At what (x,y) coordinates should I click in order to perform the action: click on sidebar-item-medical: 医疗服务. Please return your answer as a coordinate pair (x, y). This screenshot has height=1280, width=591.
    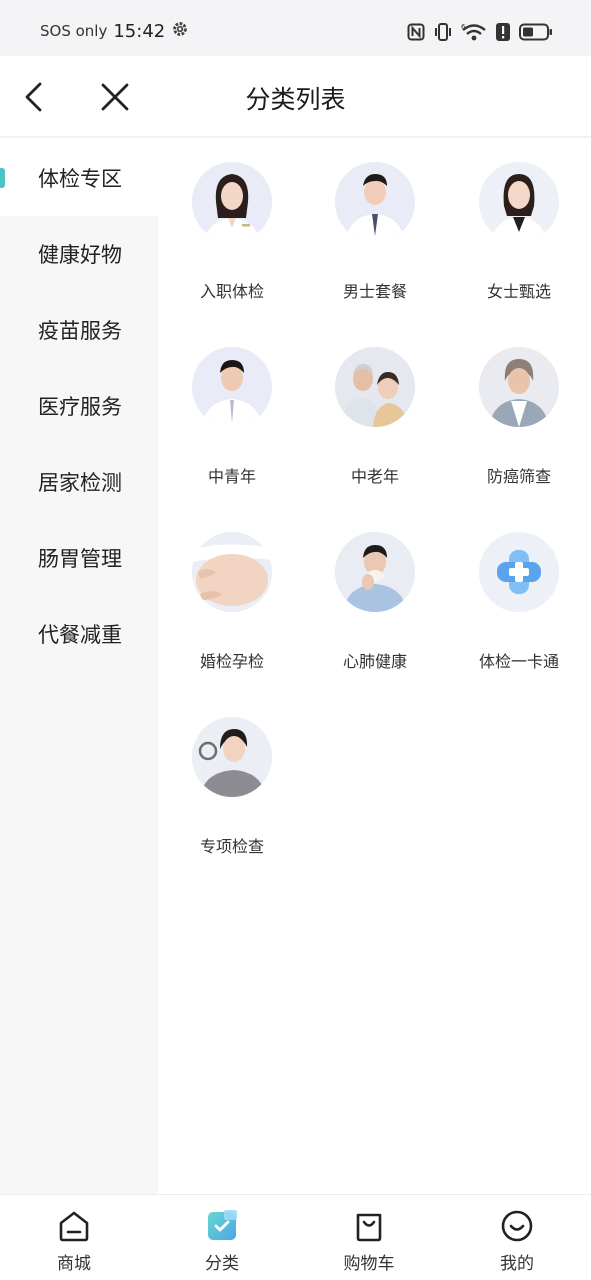
    Looking at the image, I should click on (79, 406).